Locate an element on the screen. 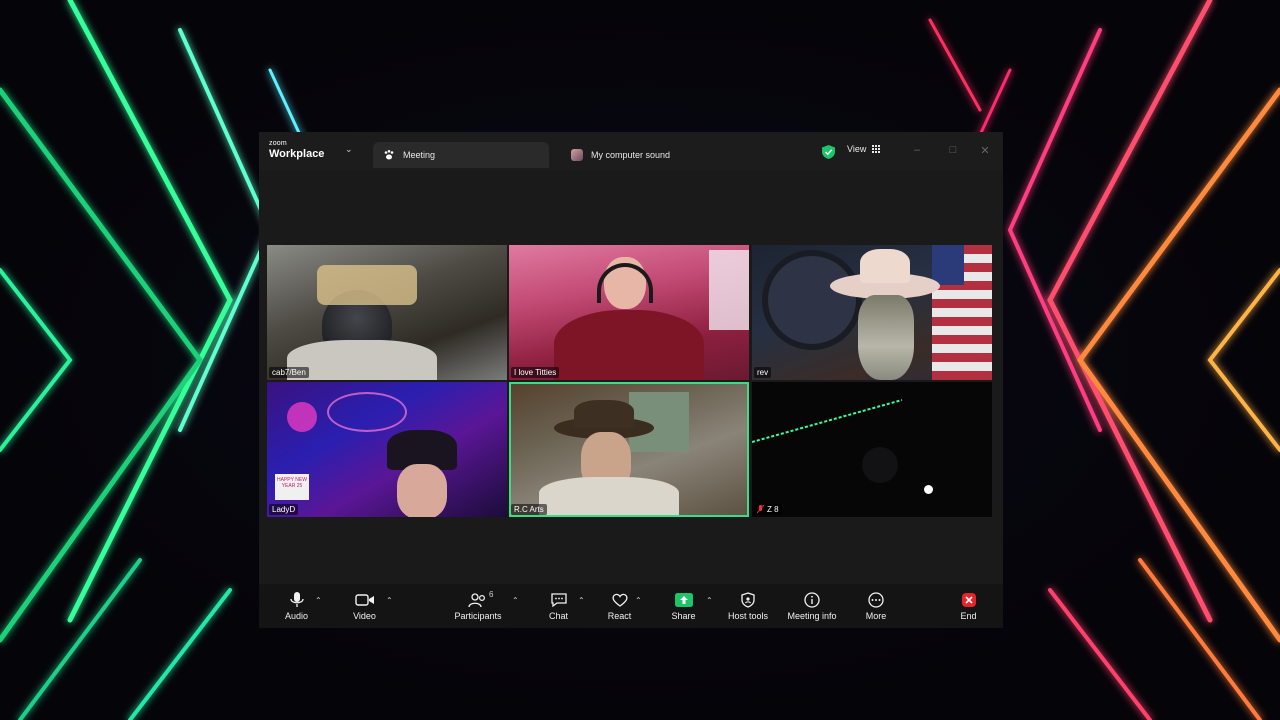 The image size is (1280, 720). logo-zoom-text: zoom is located at coordinates (278, 143).